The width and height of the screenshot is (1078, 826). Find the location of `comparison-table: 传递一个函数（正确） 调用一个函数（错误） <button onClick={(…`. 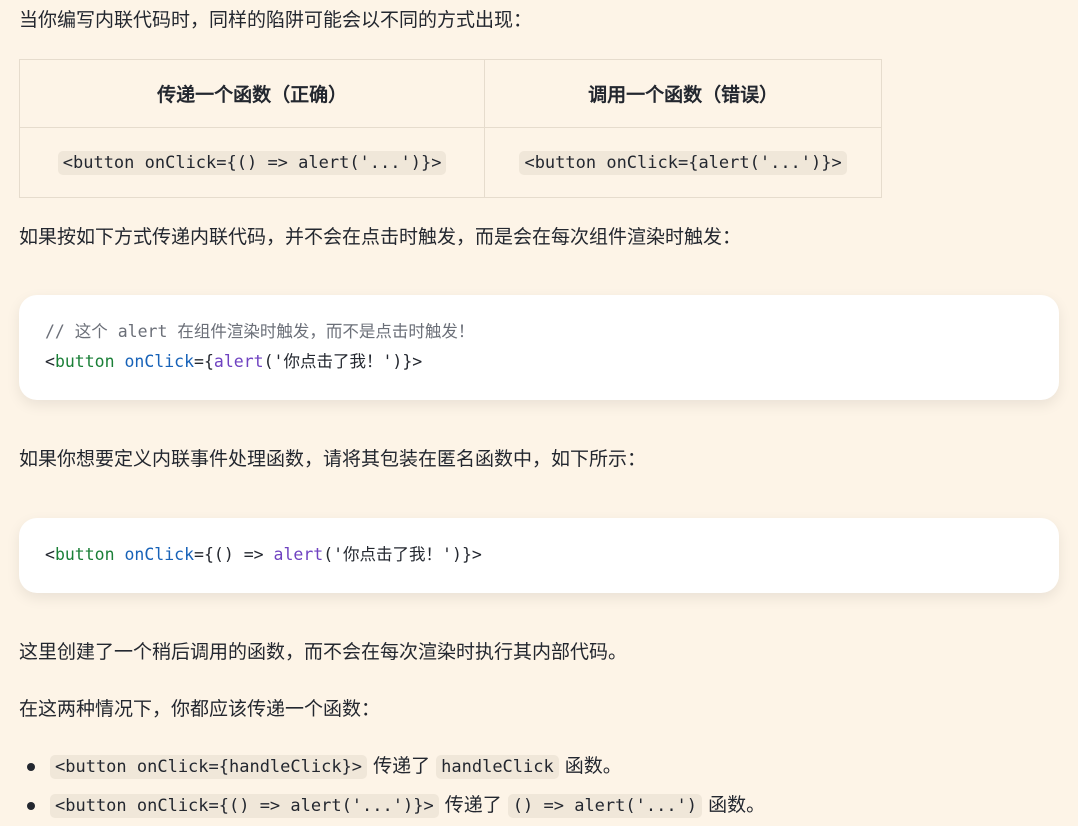

comparison-table: 传递一个函数（正确） 调用一个函数（错误） <button onClick={(… is located at coordinates (450, 128).